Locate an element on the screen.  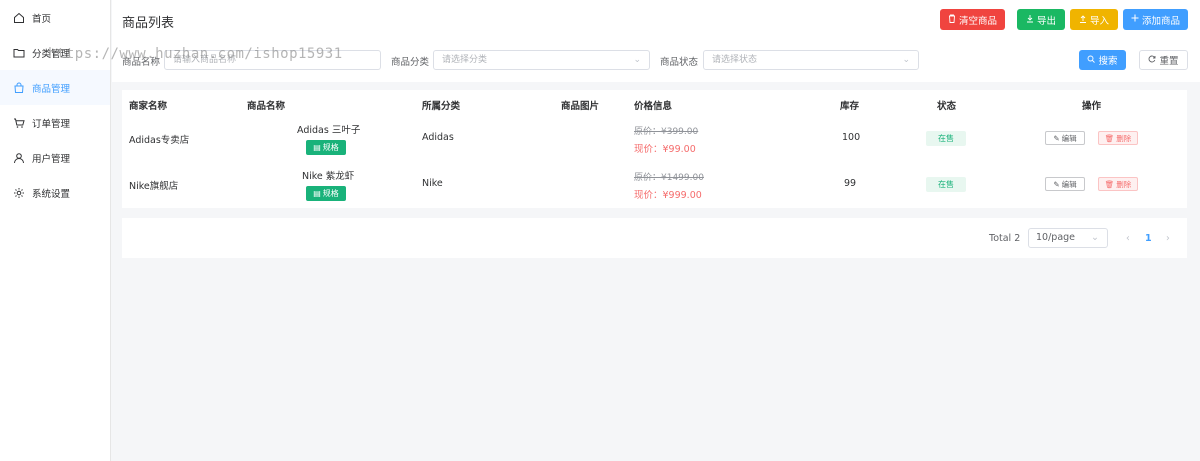
page-size-select: 10/page ⌄ is located at coordinates (1068, 238).